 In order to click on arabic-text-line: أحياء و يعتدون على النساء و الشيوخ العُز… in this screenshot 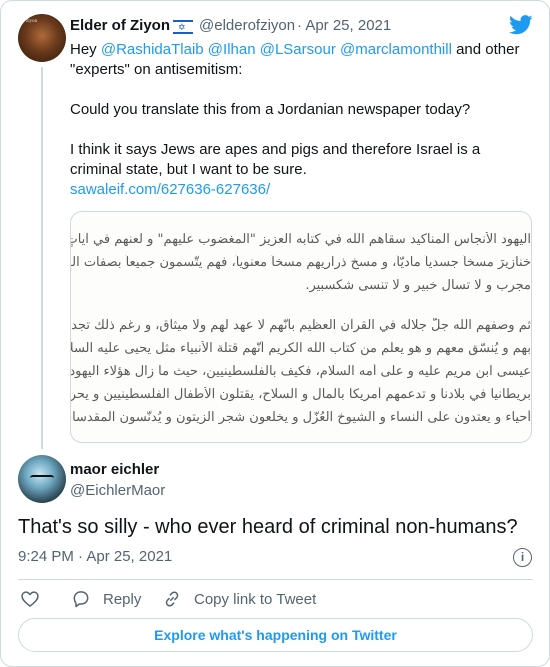, I will do `click(300, 417)`.